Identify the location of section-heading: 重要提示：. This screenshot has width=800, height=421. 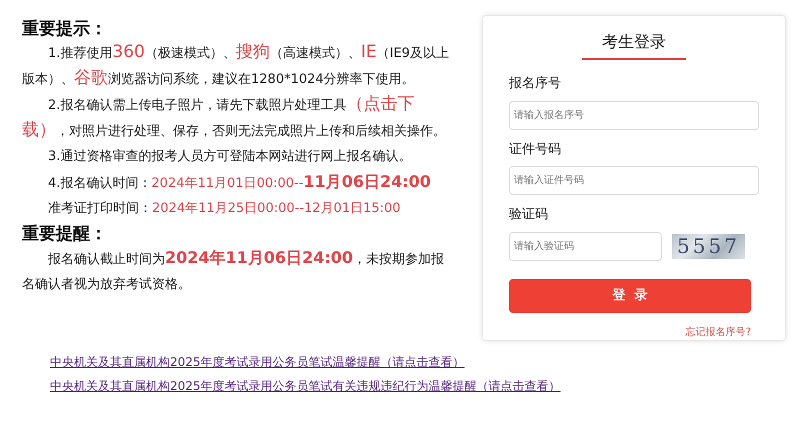
(65, 29).